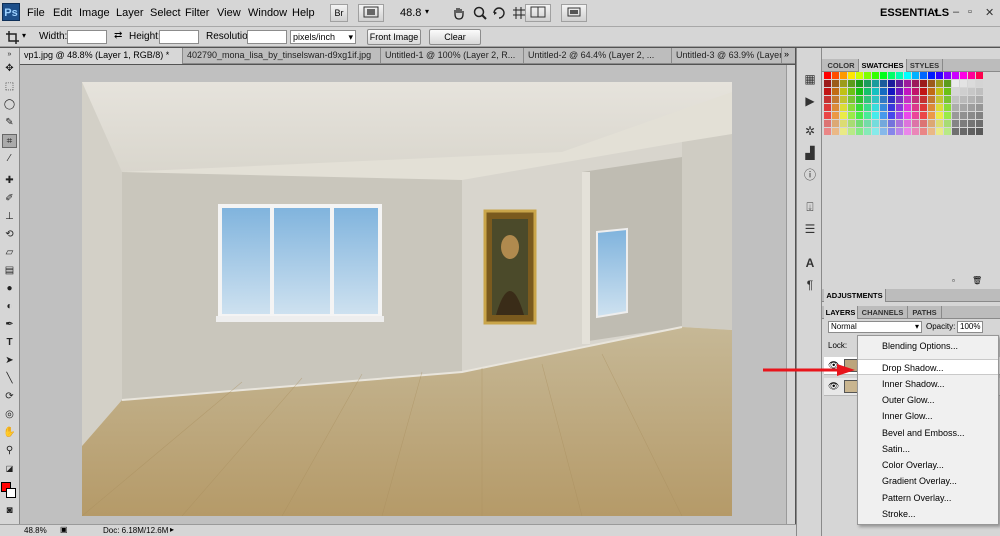 Image resolution: width=1000 pixels, height=536 pixels. I want to click on arrange-documents-button, so click(538, 13).